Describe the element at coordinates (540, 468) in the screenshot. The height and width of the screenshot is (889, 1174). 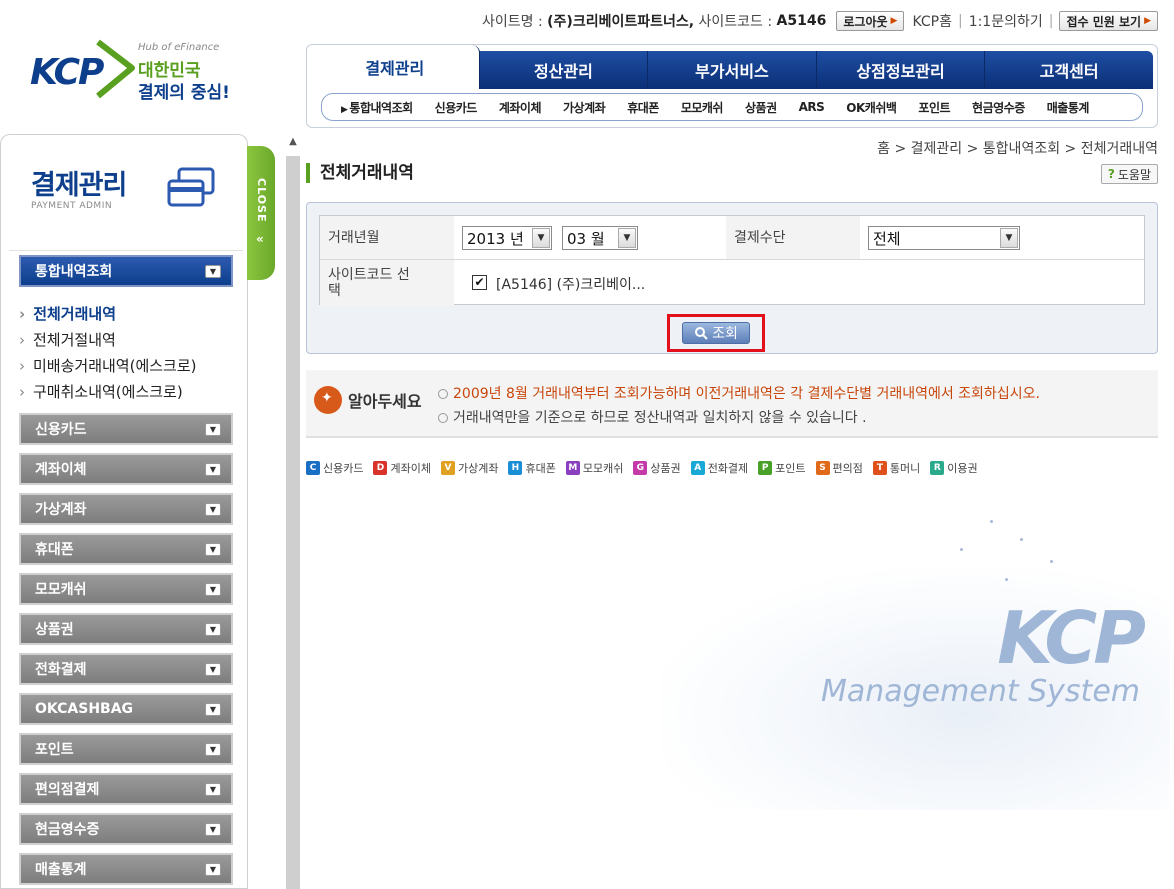
I see `legend-label: 휴대폰` at that location.